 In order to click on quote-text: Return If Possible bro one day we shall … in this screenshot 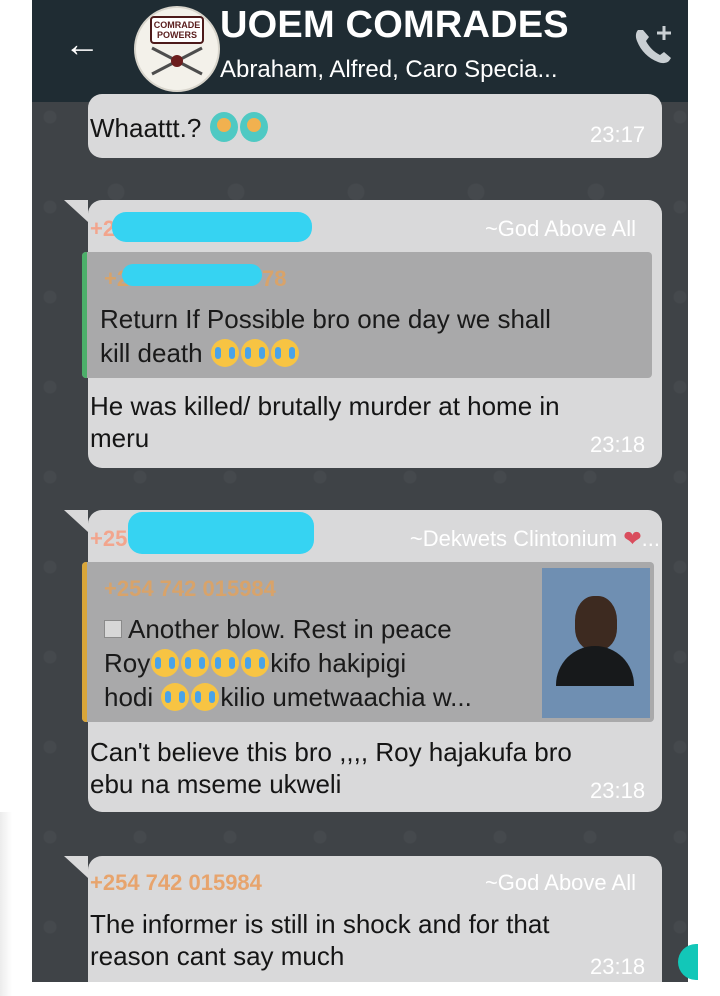, I will do `click(325, 336)`.